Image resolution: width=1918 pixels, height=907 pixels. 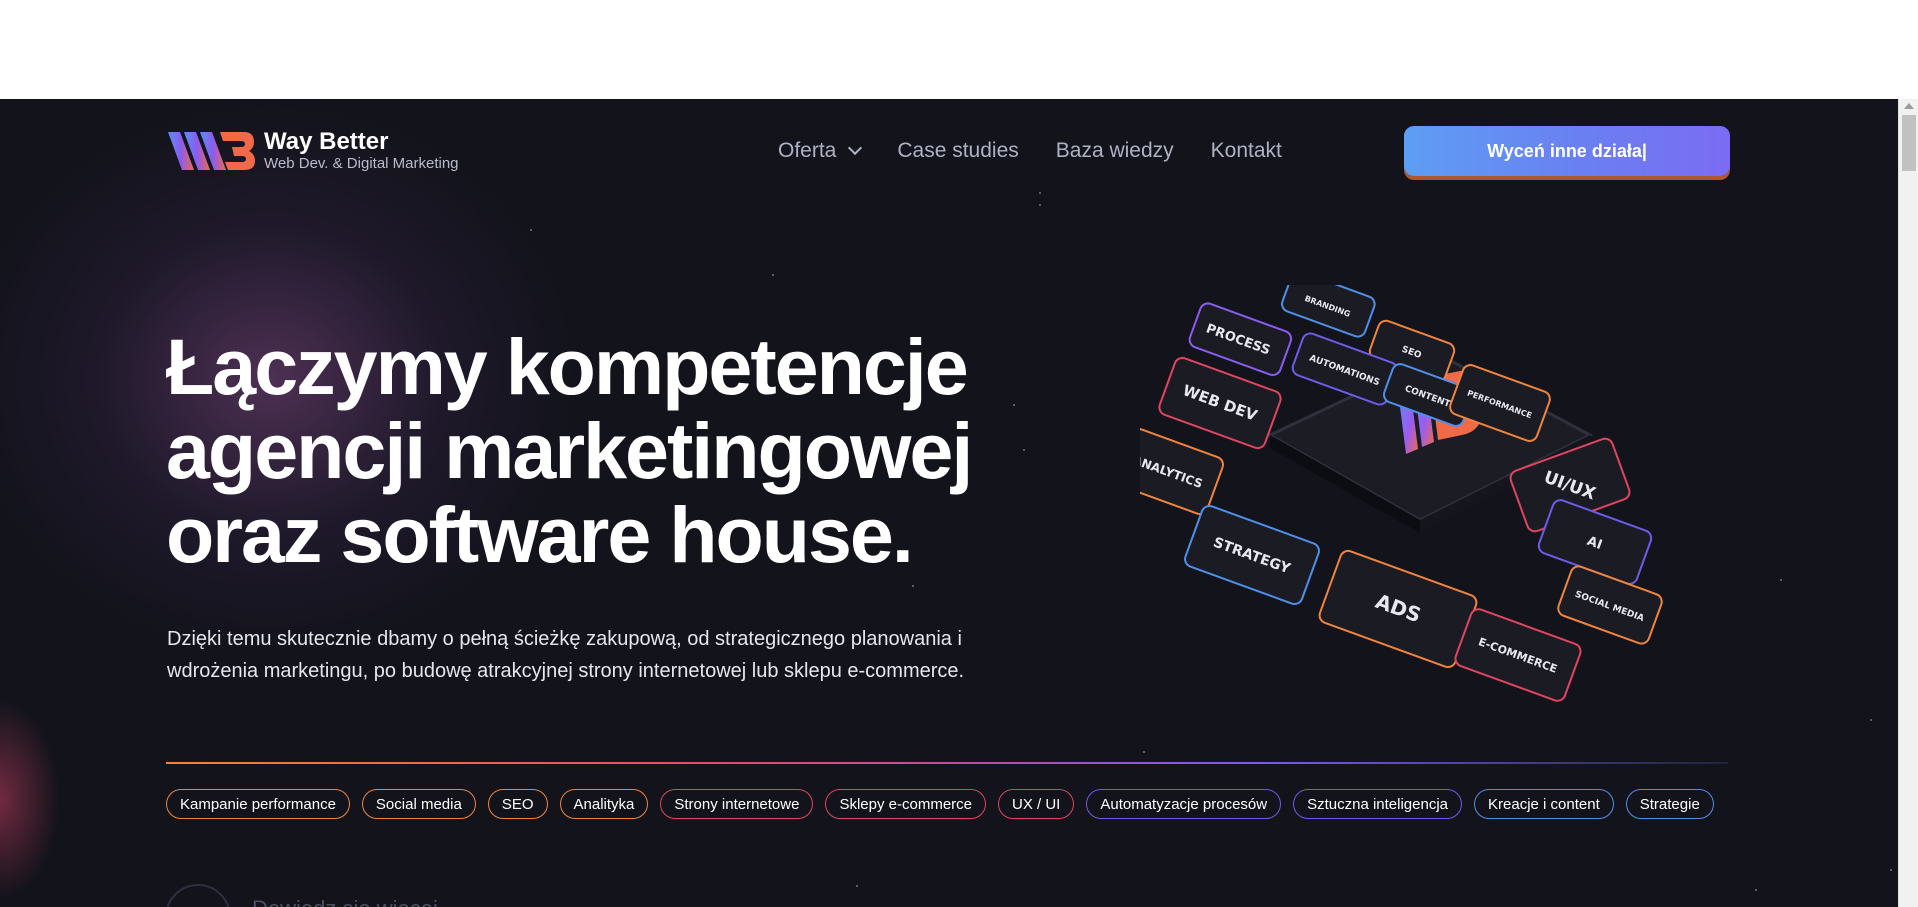 I want to click on background-glow-red, so click(x=30, y=799).